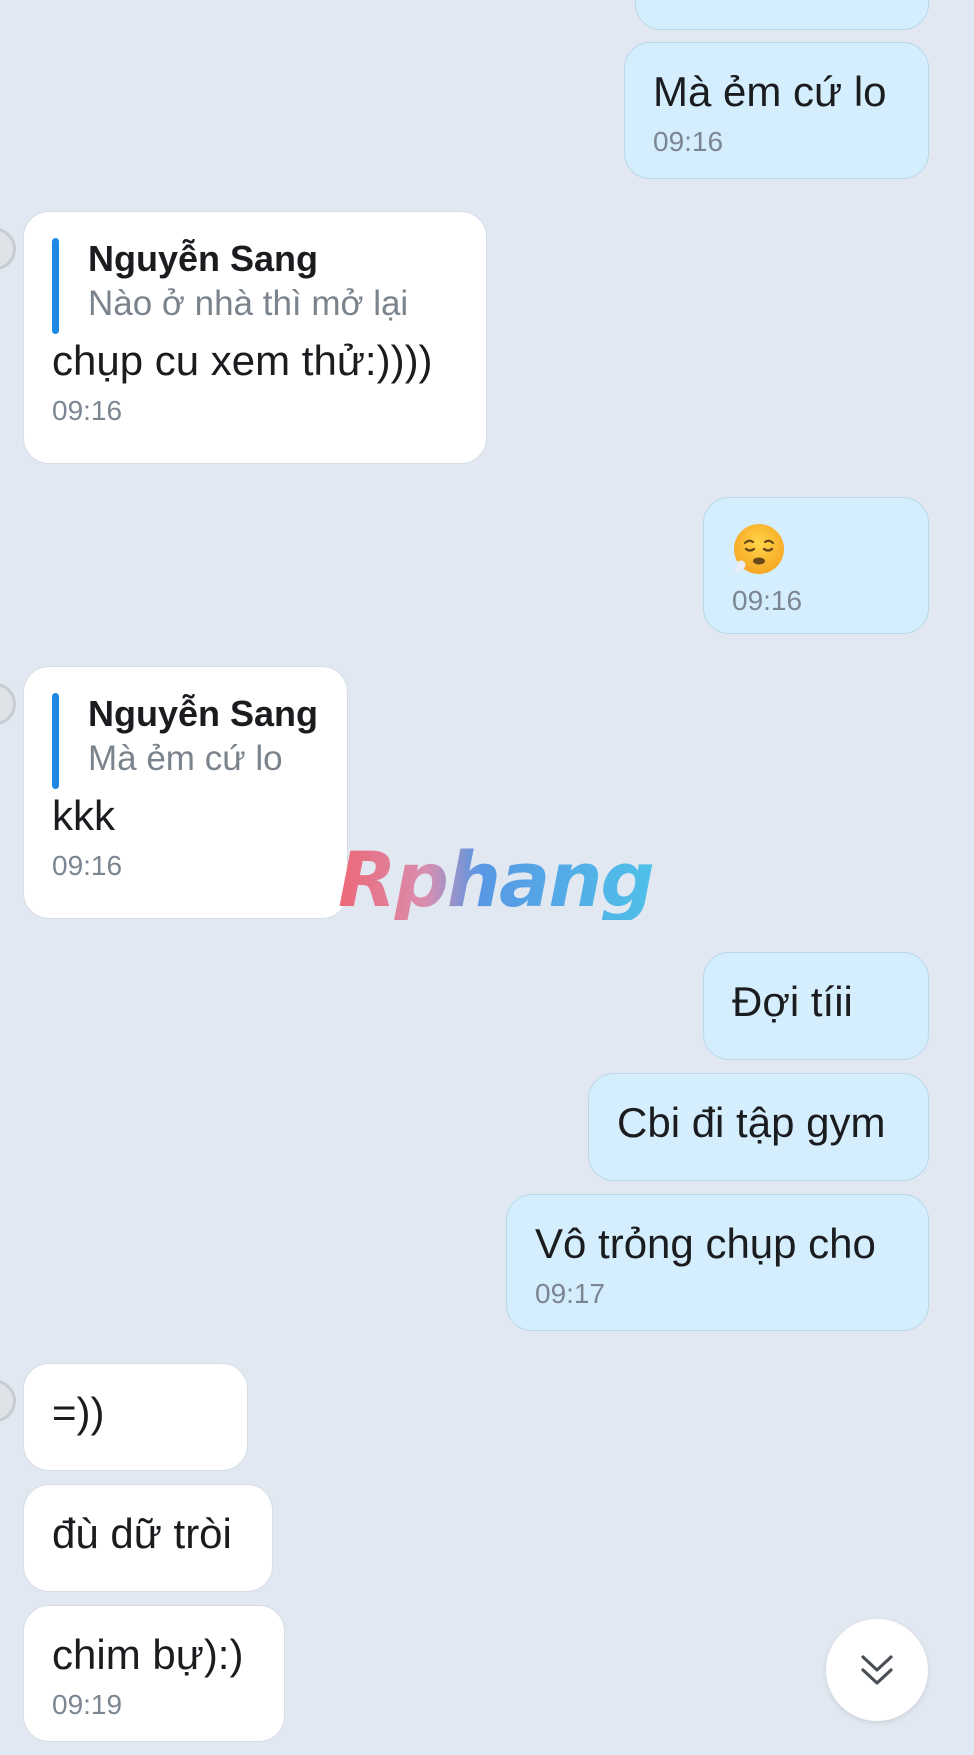 The height and width of the screenshot is (1755, 974). I want to click on message-bubble-incoming: chim bự):) 09:19, so click(154, 1673).